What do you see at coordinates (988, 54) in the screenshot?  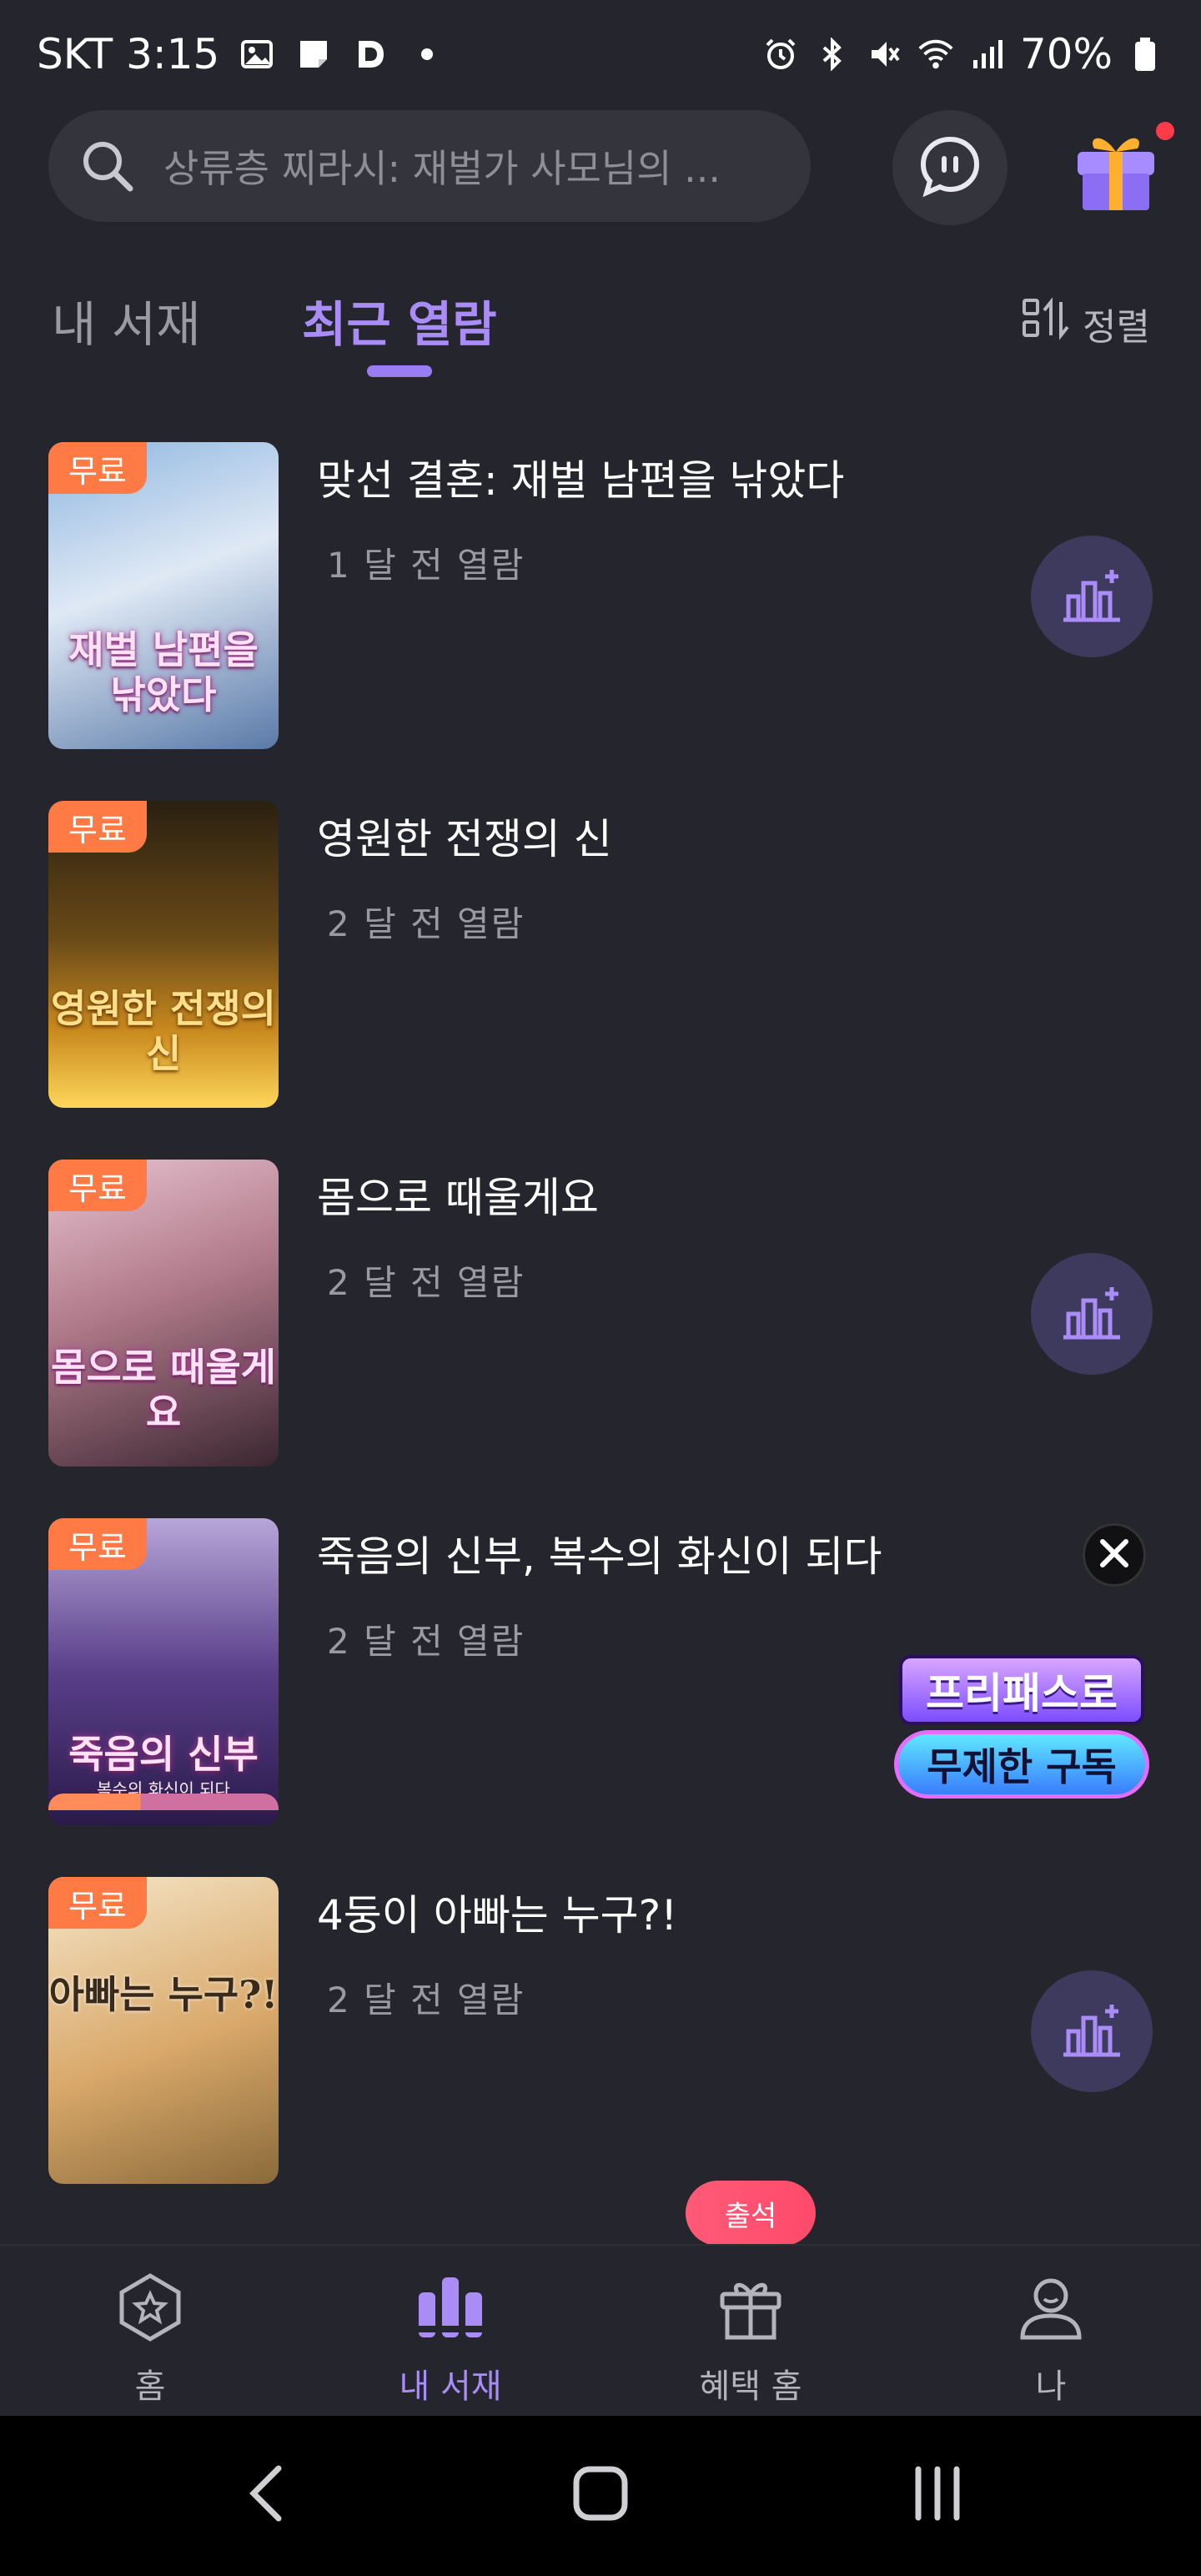 I see `signal-icon` at bounding box center [988, 54].